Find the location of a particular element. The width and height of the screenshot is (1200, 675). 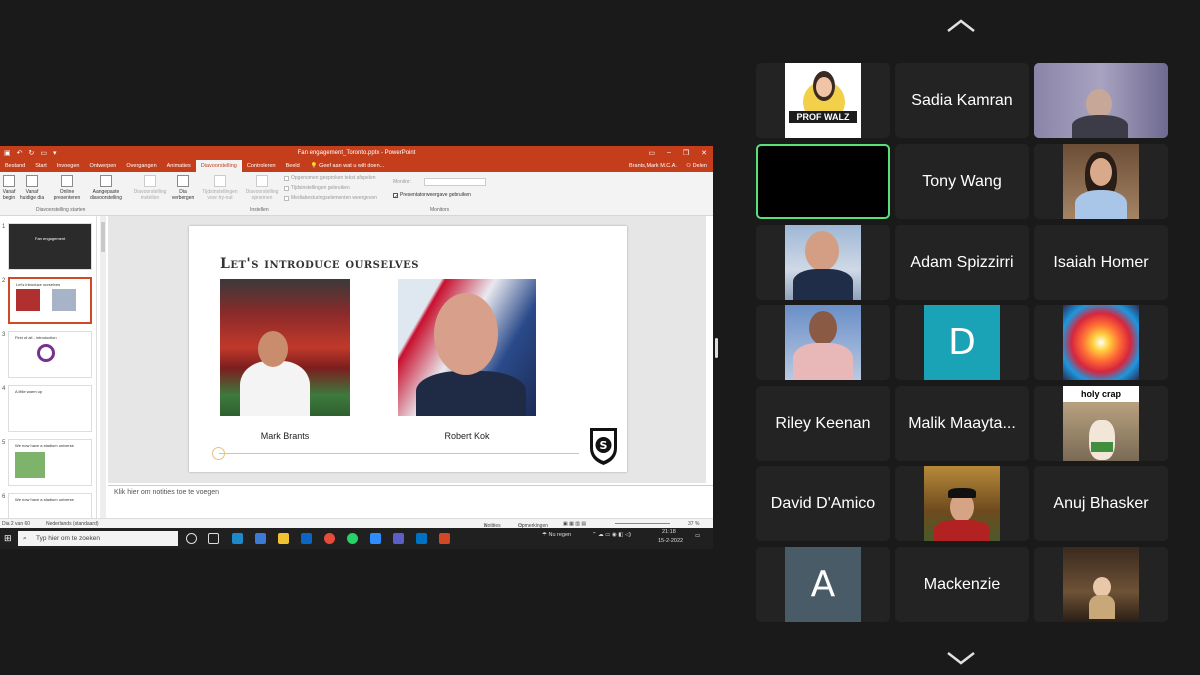

participant-image-tile: holy crap is located at coordinates (1101, 423).